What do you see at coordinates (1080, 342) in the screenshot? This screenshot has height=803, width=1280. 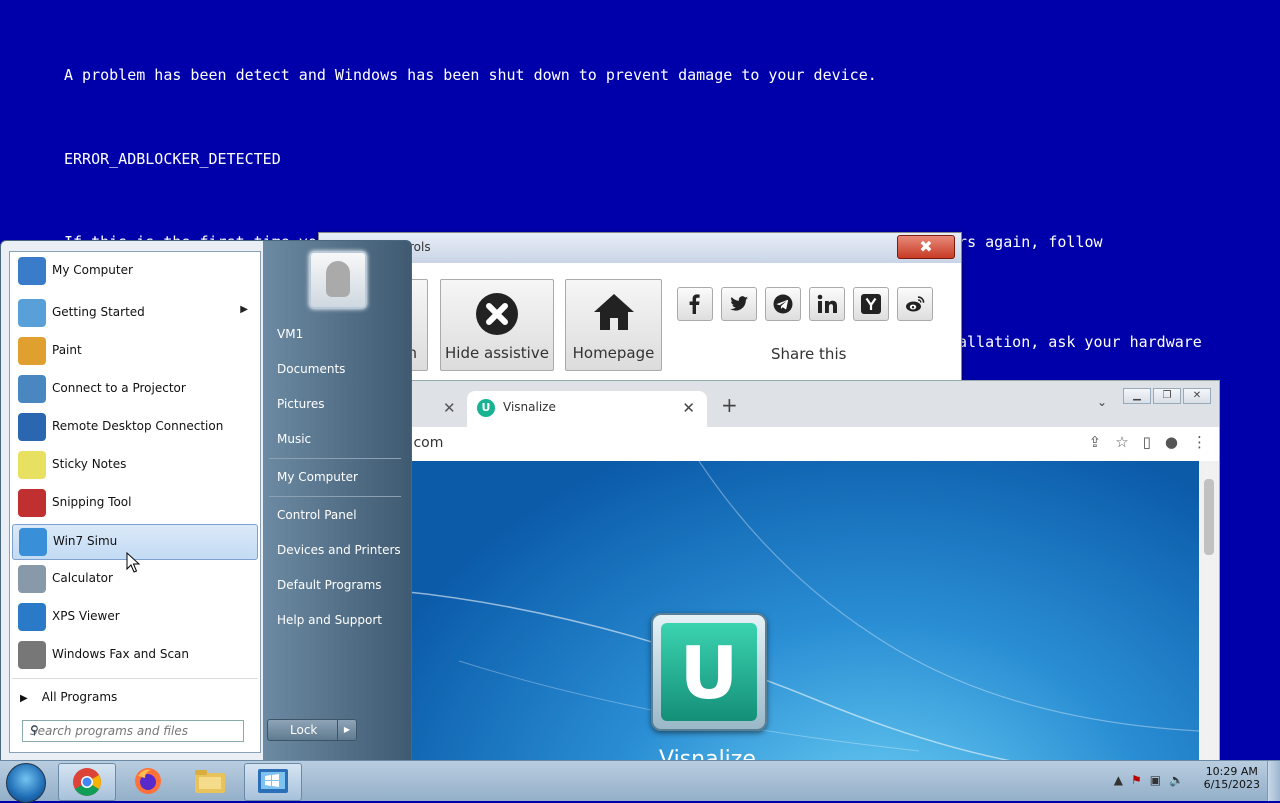 I see `bsod-text-line: allation, ask your hardware` at bounding box center [1080, 342].